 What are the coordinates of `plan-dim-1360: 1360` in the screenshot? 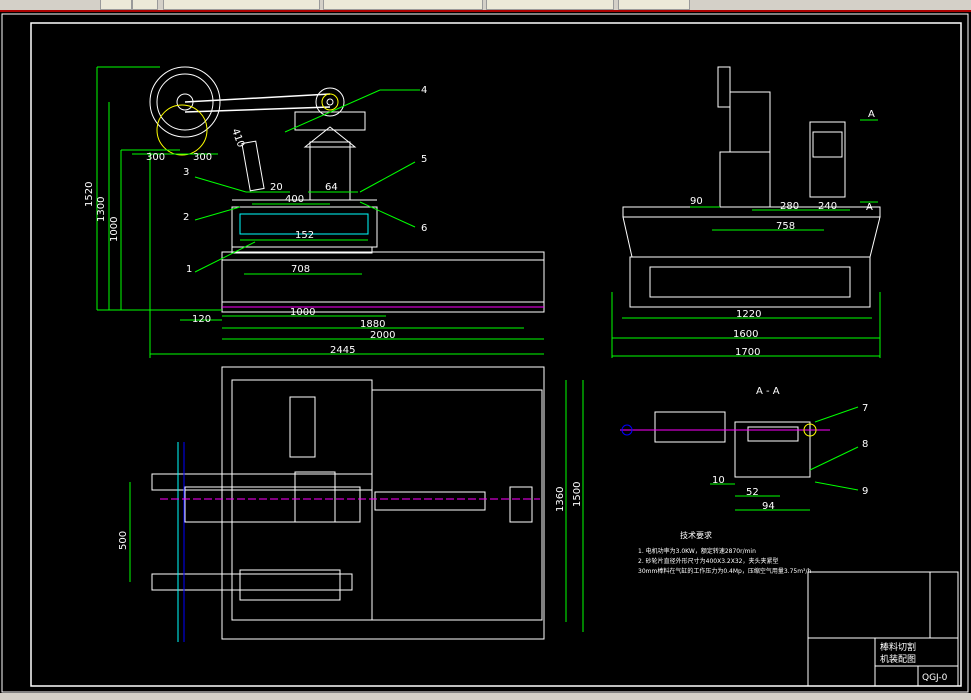 It's located at (560, 499).